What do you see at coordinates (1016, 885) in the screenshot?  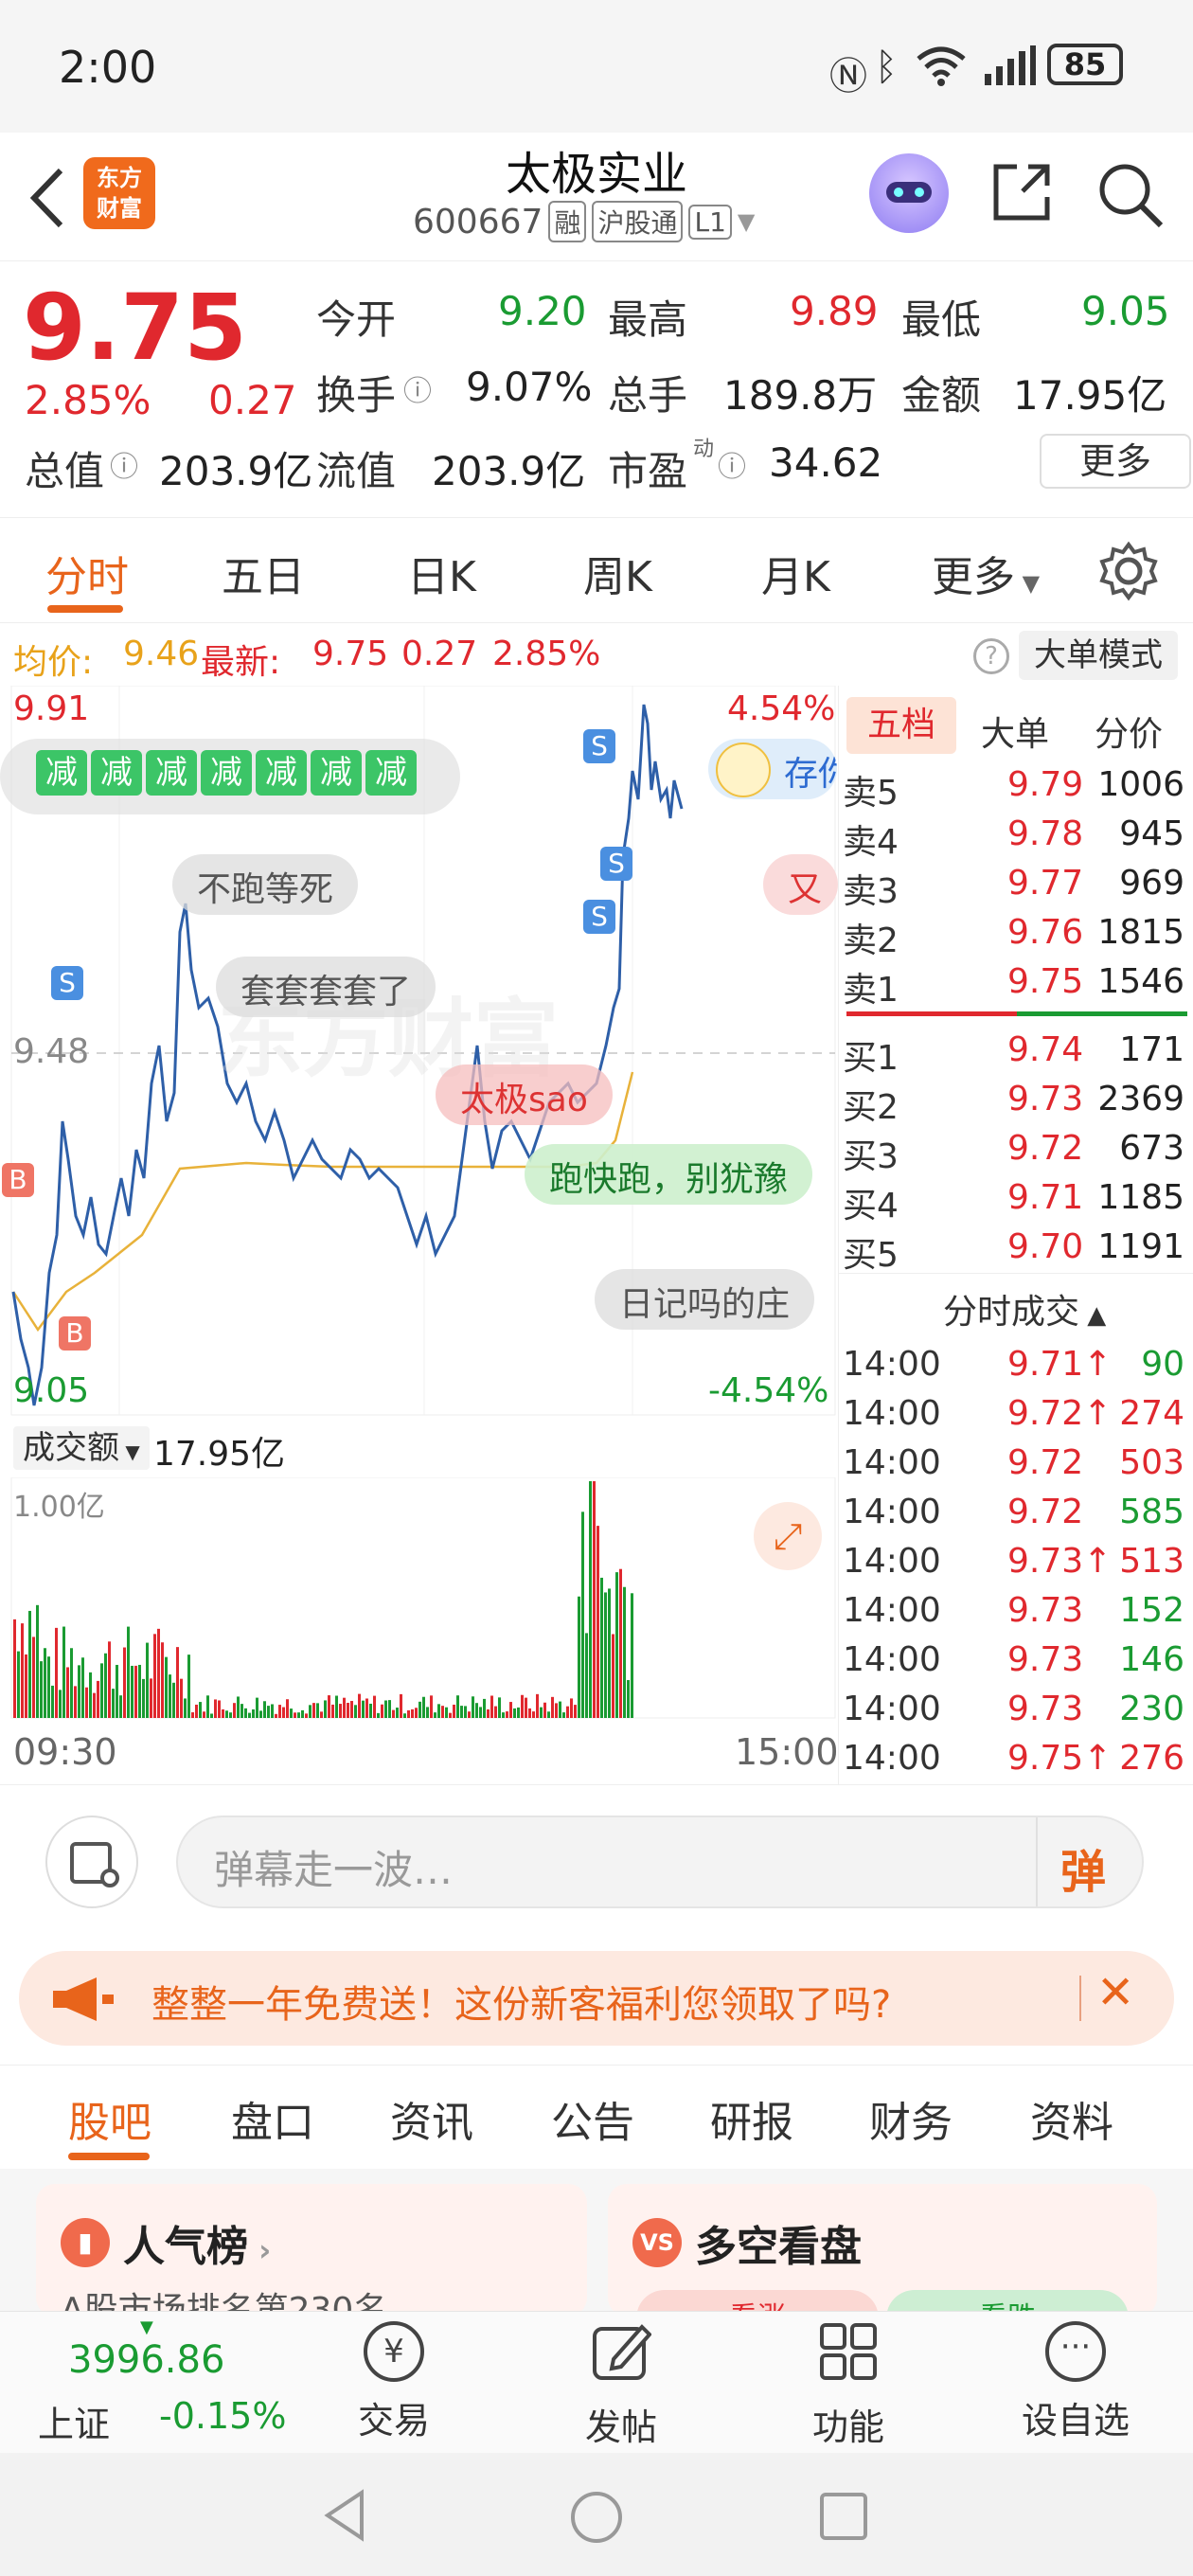 I see `ask-level-row: 卖3 9.77 969` at bounding box center [1016, 885].